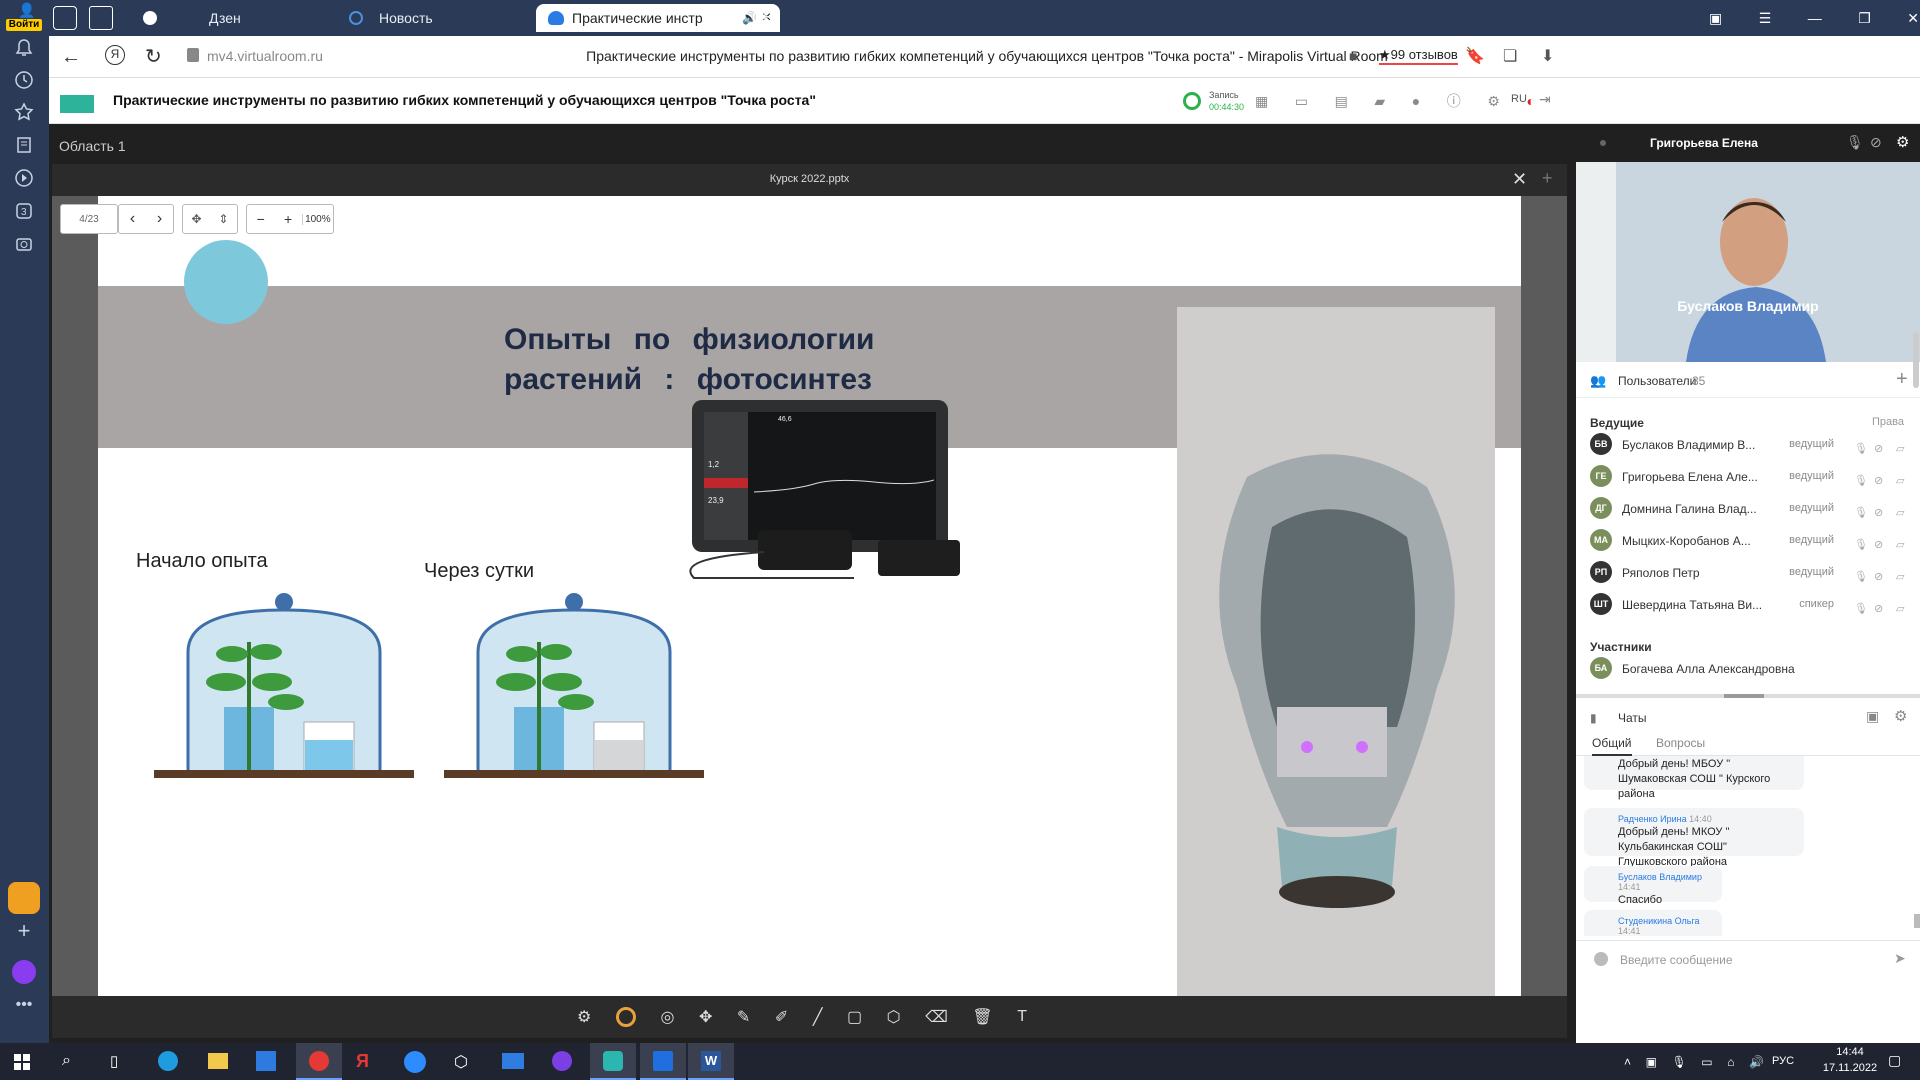 The height and width of the screenshot is (1080, 1920). I want to click on collections-icon, so click(24, 145).